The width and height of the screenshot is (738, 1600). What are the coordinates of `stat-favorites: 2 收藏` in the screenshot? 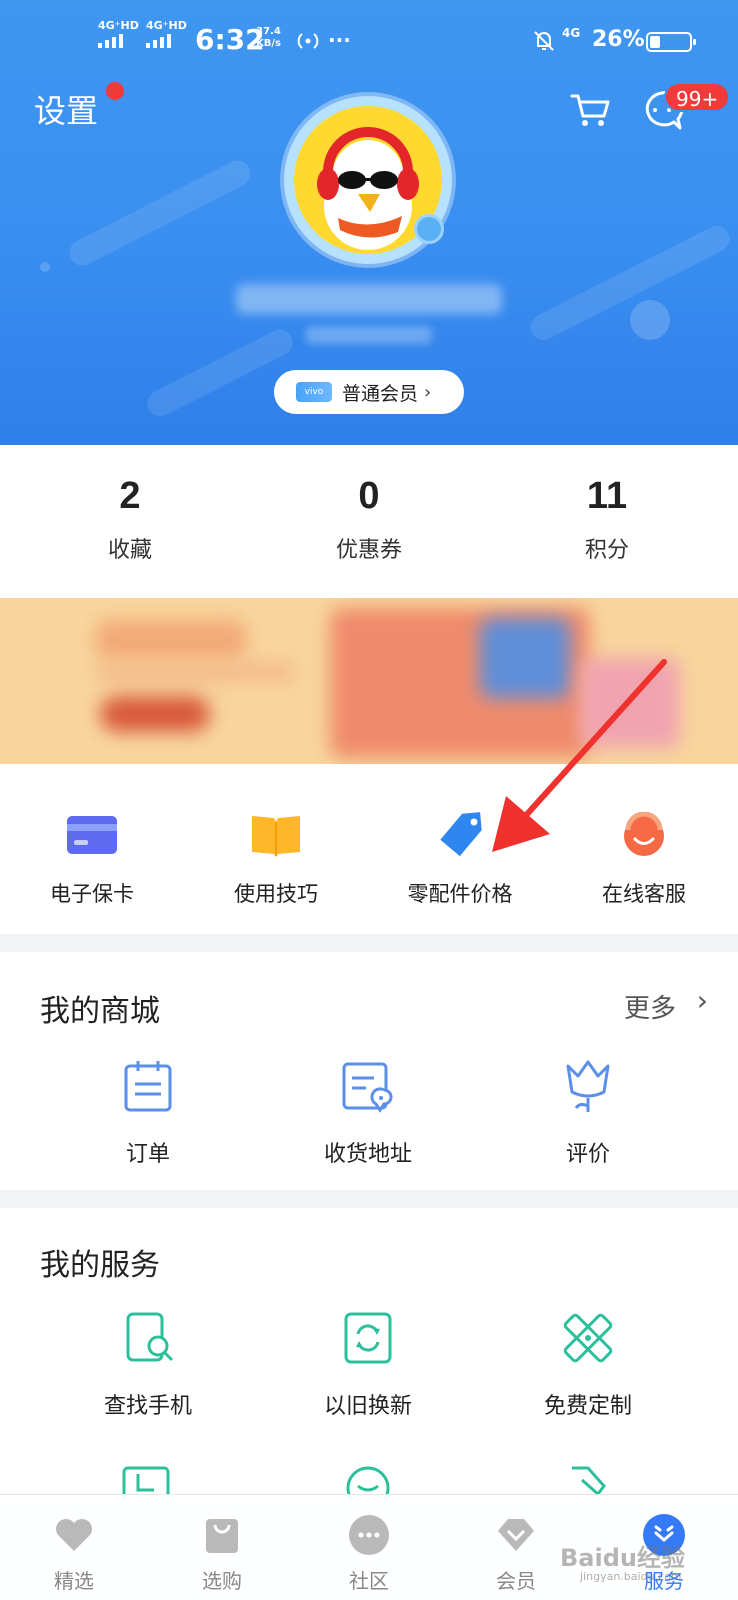 It's located at (130, 504).